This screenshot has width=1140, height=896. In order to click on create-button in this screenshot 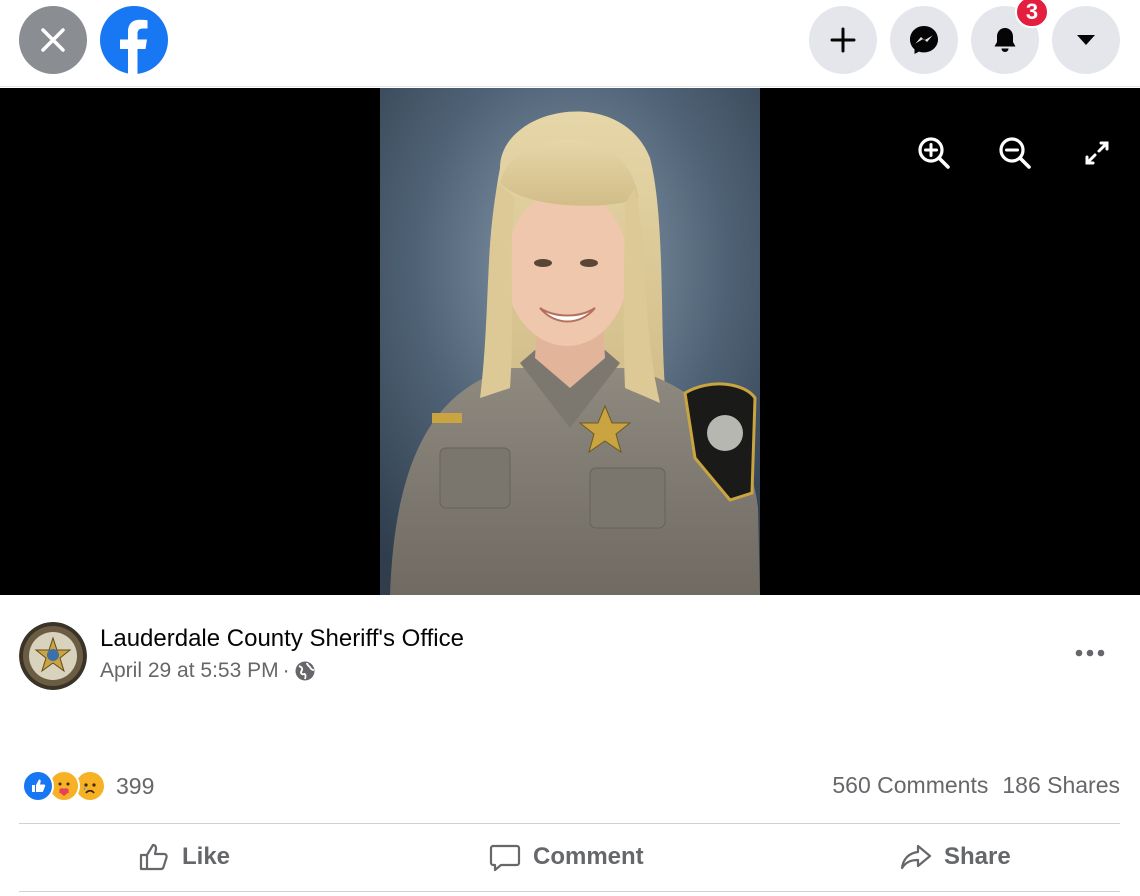, I will do `click(843, 40)`.